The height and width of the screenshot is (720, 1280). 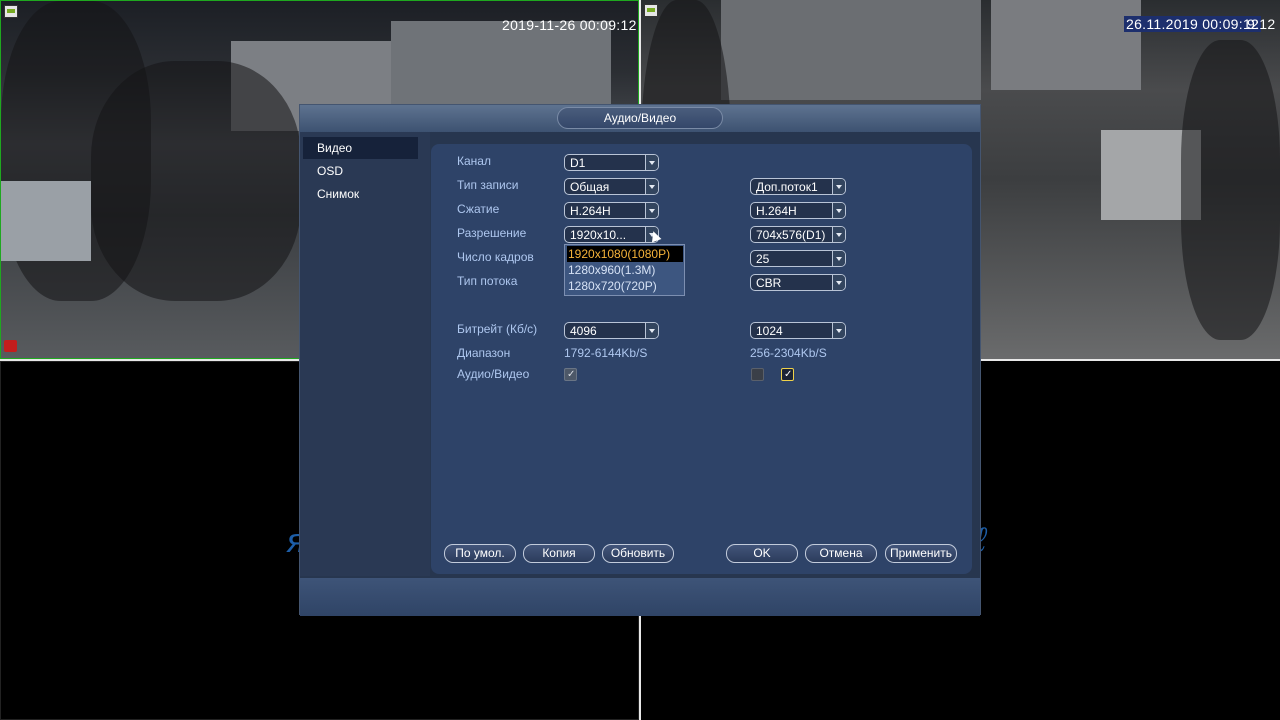 What do you see at coordinates (611, 330) in the screenshot?
I see `bitrate-main-select: 4096` at bounding box center [611, 330].